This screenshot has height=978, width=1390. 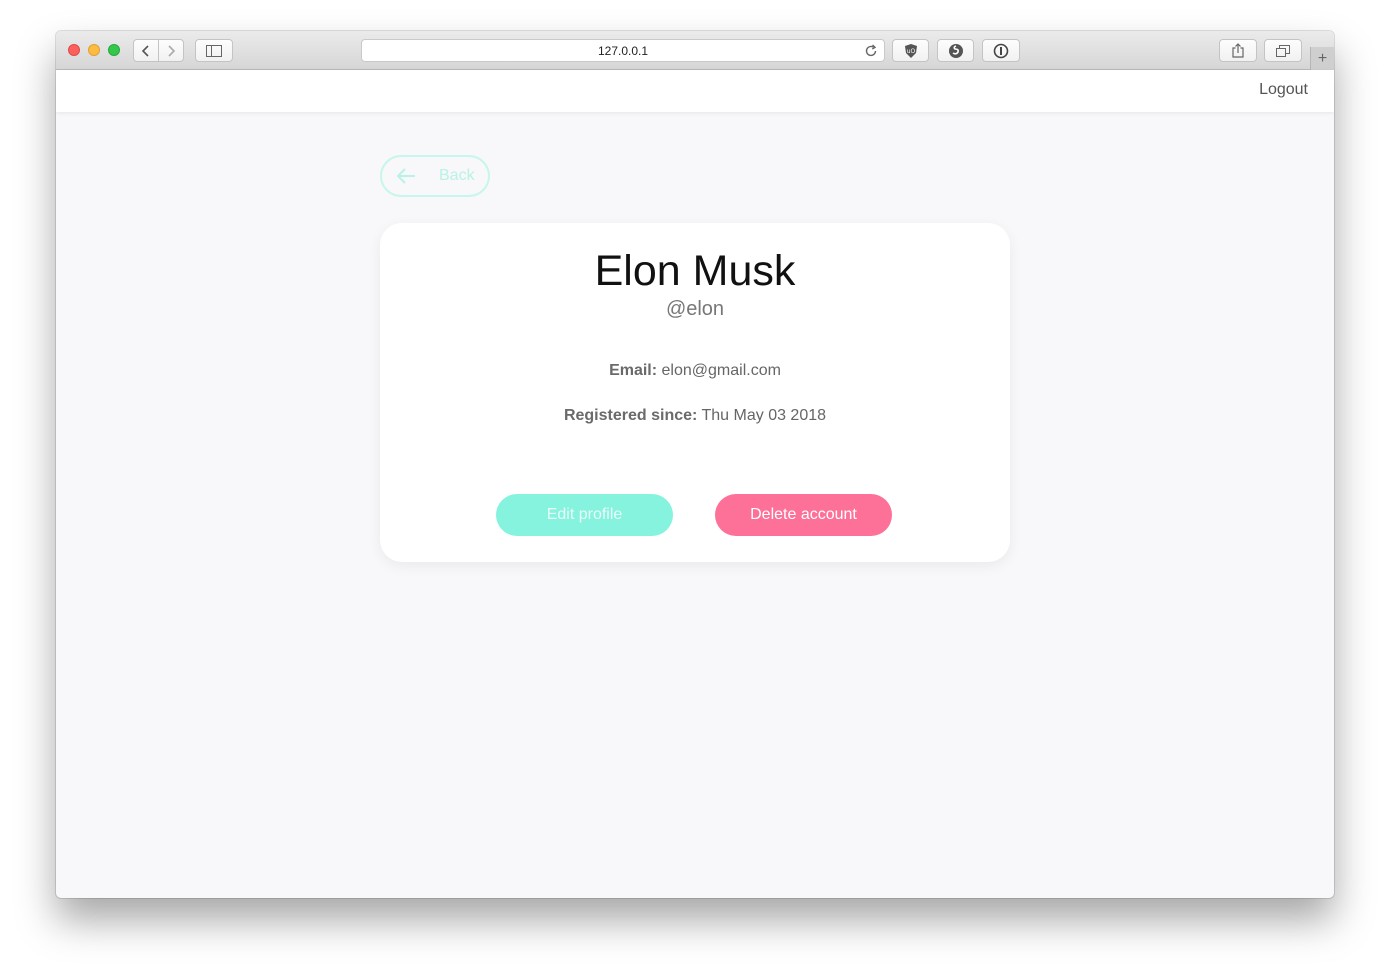 I want to click on svg-text: uO, so click(x=910, y=51).